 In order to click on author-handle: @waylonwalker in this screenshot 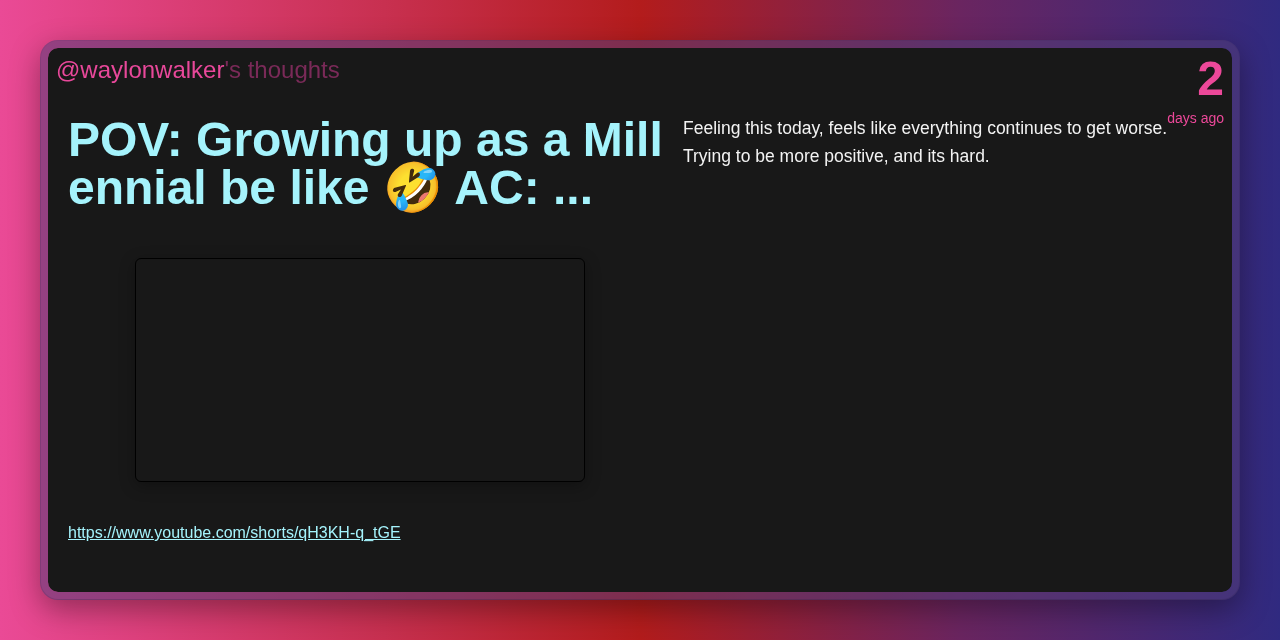, I will do `click(140, 69)`.